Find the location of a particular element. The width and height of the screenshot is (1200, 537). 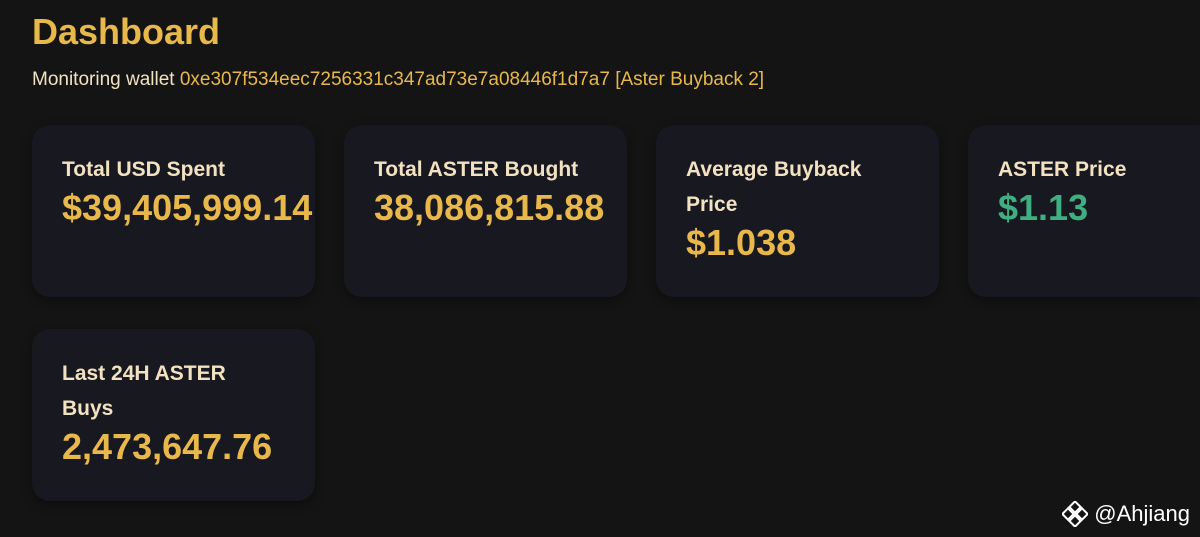

average-buyback-price-value: $1.038 is located at coordinates (741, 242).